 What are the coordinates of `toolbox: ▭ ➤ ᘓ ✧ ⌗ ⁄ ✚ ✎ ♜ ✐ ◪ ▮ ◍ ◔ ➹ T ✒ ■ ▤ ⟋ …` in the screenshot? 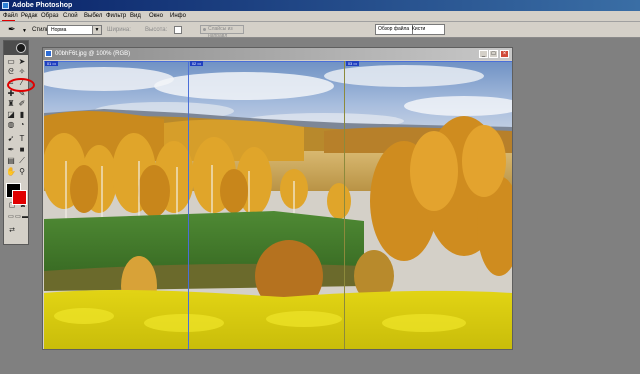 It's located at (16, 142).